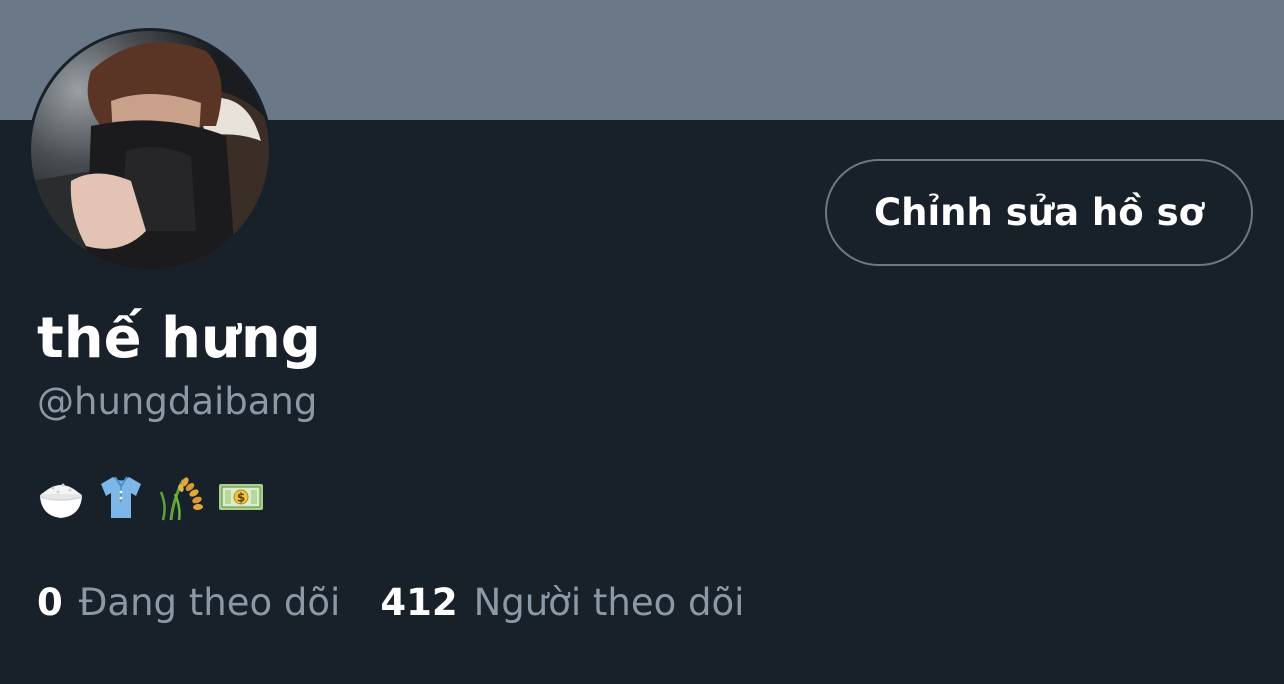 Image resolution: width=1284 pixels, height=684 pixels. Describe the element at coordinates (181, 499) in the screenshot. I see `rice-ear-icon` at that location.